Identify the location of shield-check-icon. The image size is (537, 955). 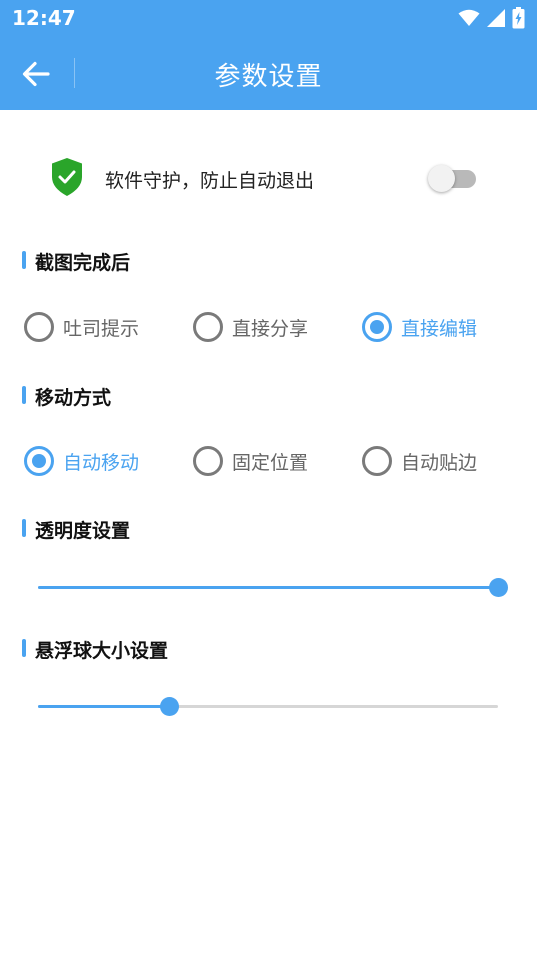
(67, 177).